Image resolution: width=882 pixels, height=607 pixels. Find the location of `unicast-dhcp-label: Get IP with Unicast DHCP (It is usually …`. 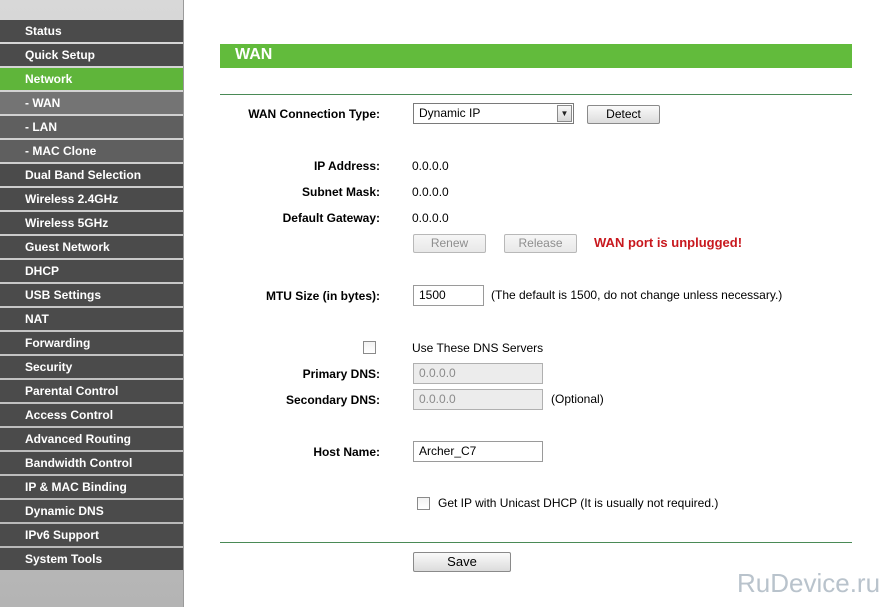

unicast-dhcp-label: Get IP with Unicast DHCP (It is usually … is located at coordinates (578, 503).